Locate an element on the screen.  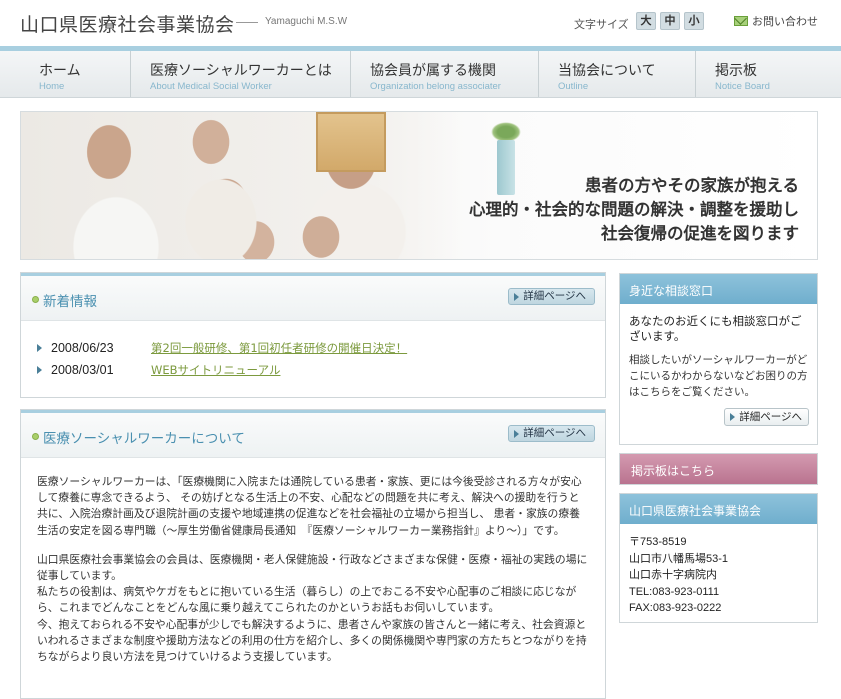
org-title: 山口県医療社会事業協会 is located at coordinates (718, 509).